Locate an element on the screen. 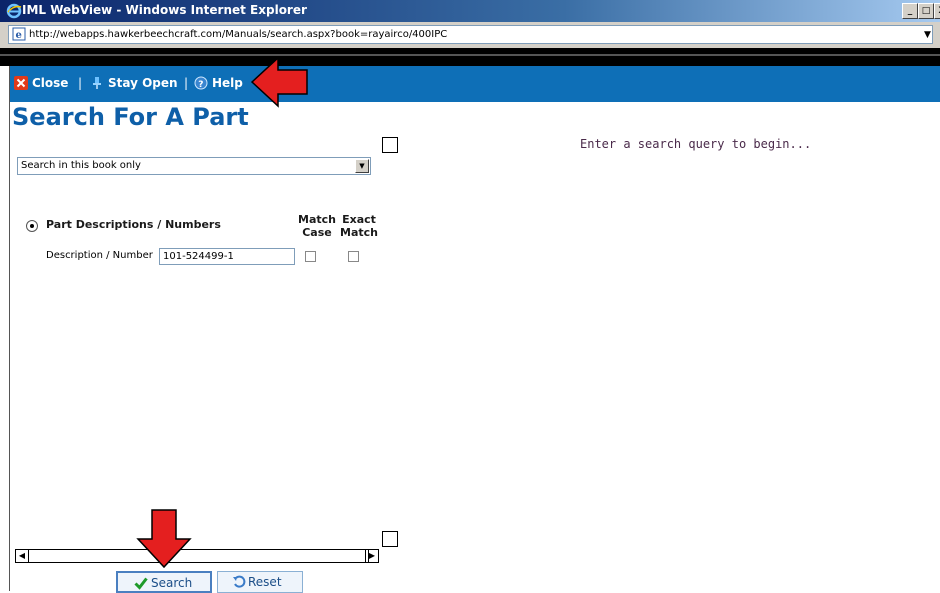  scroll-thumb is located at coordinates (199, 556).